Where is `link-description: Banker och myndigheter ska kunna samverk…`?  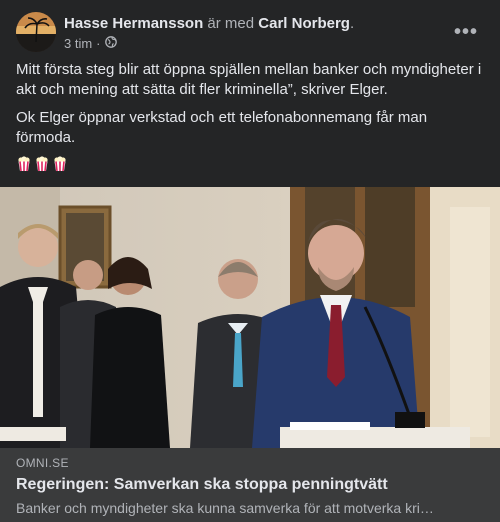 link-description: Banker och myndigheter ska kunna samverk… is located at coordinates (225, 508).